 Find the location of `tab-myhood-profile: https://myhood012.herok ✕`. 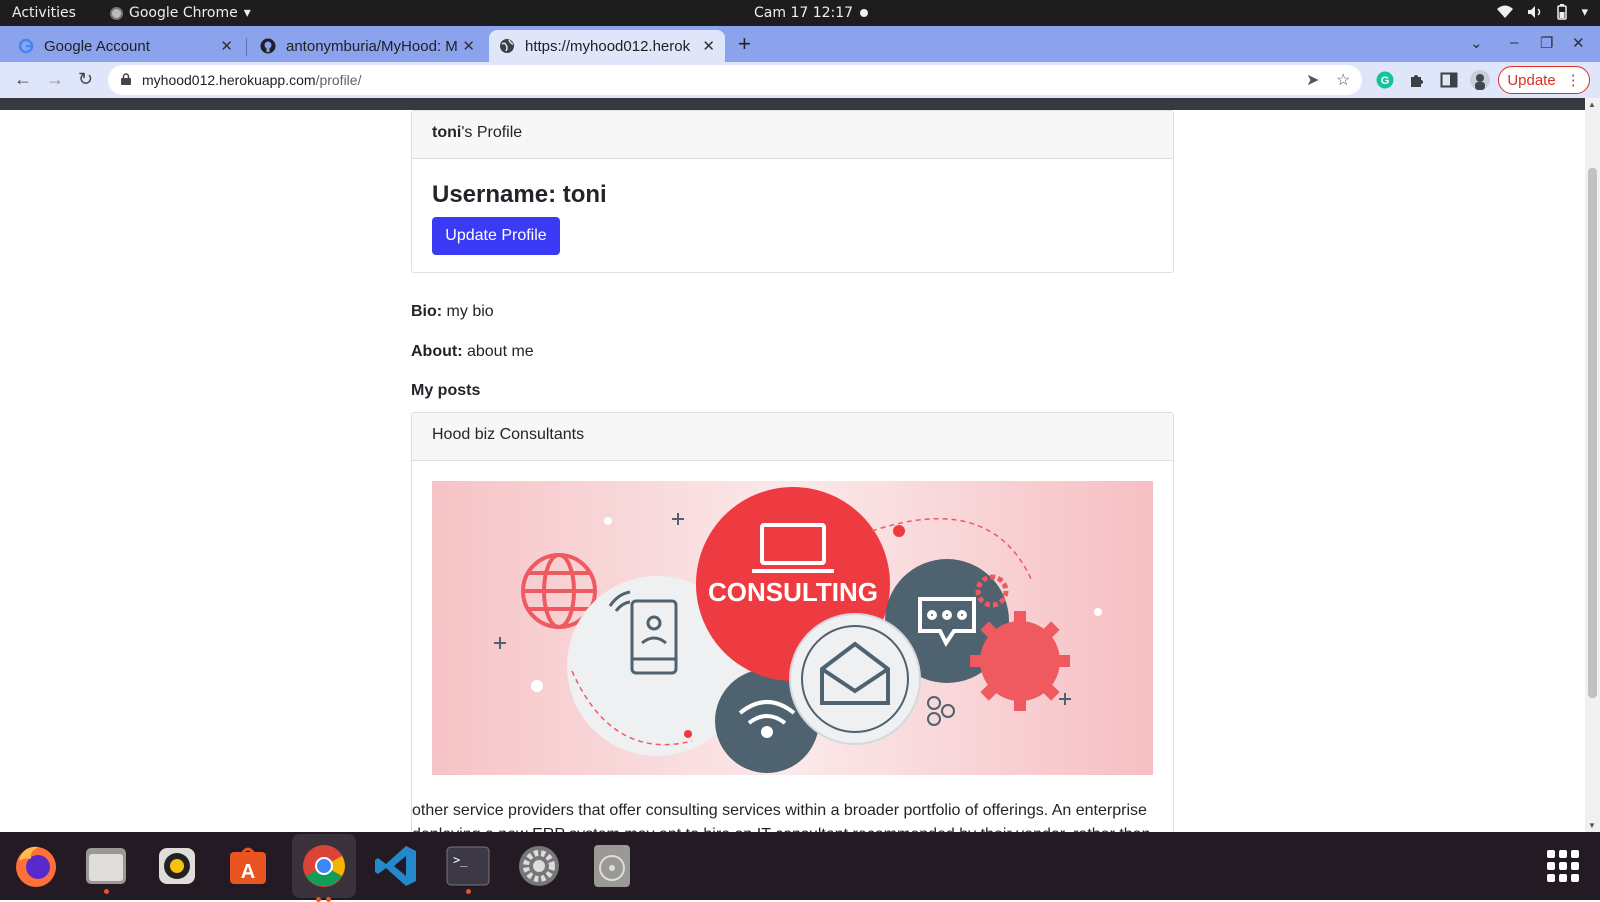

tab-myhood-profile: https://myhood012.herok ✕ is located at coordinates (607, 46).